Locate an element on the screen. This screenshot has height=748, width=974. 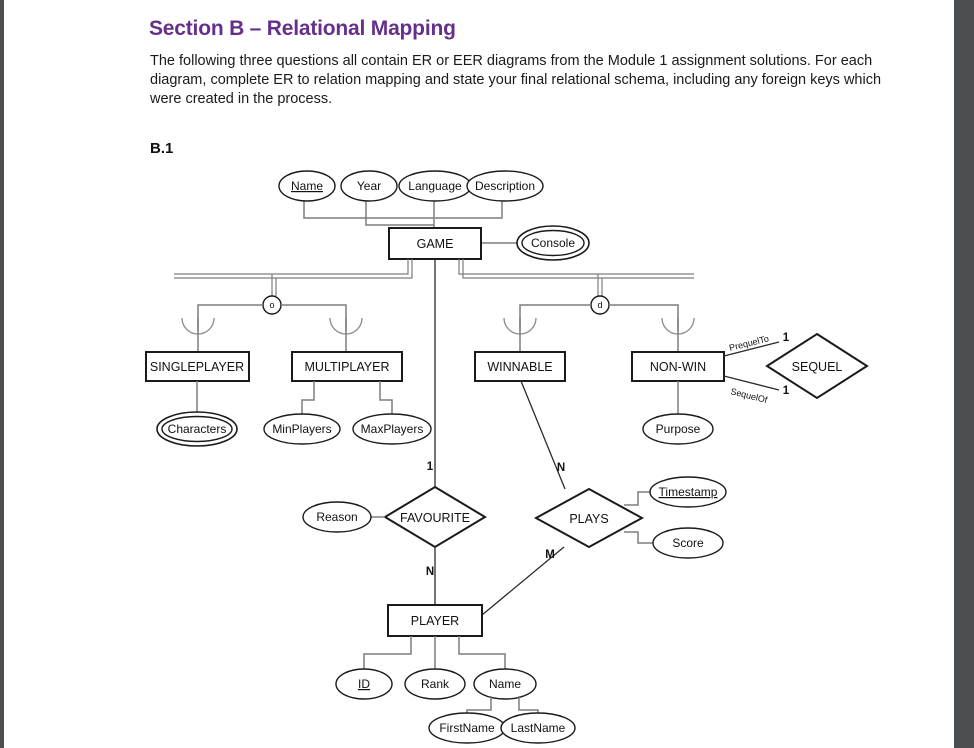
attribute-player-name: Name is located at coordinates (505, 684).